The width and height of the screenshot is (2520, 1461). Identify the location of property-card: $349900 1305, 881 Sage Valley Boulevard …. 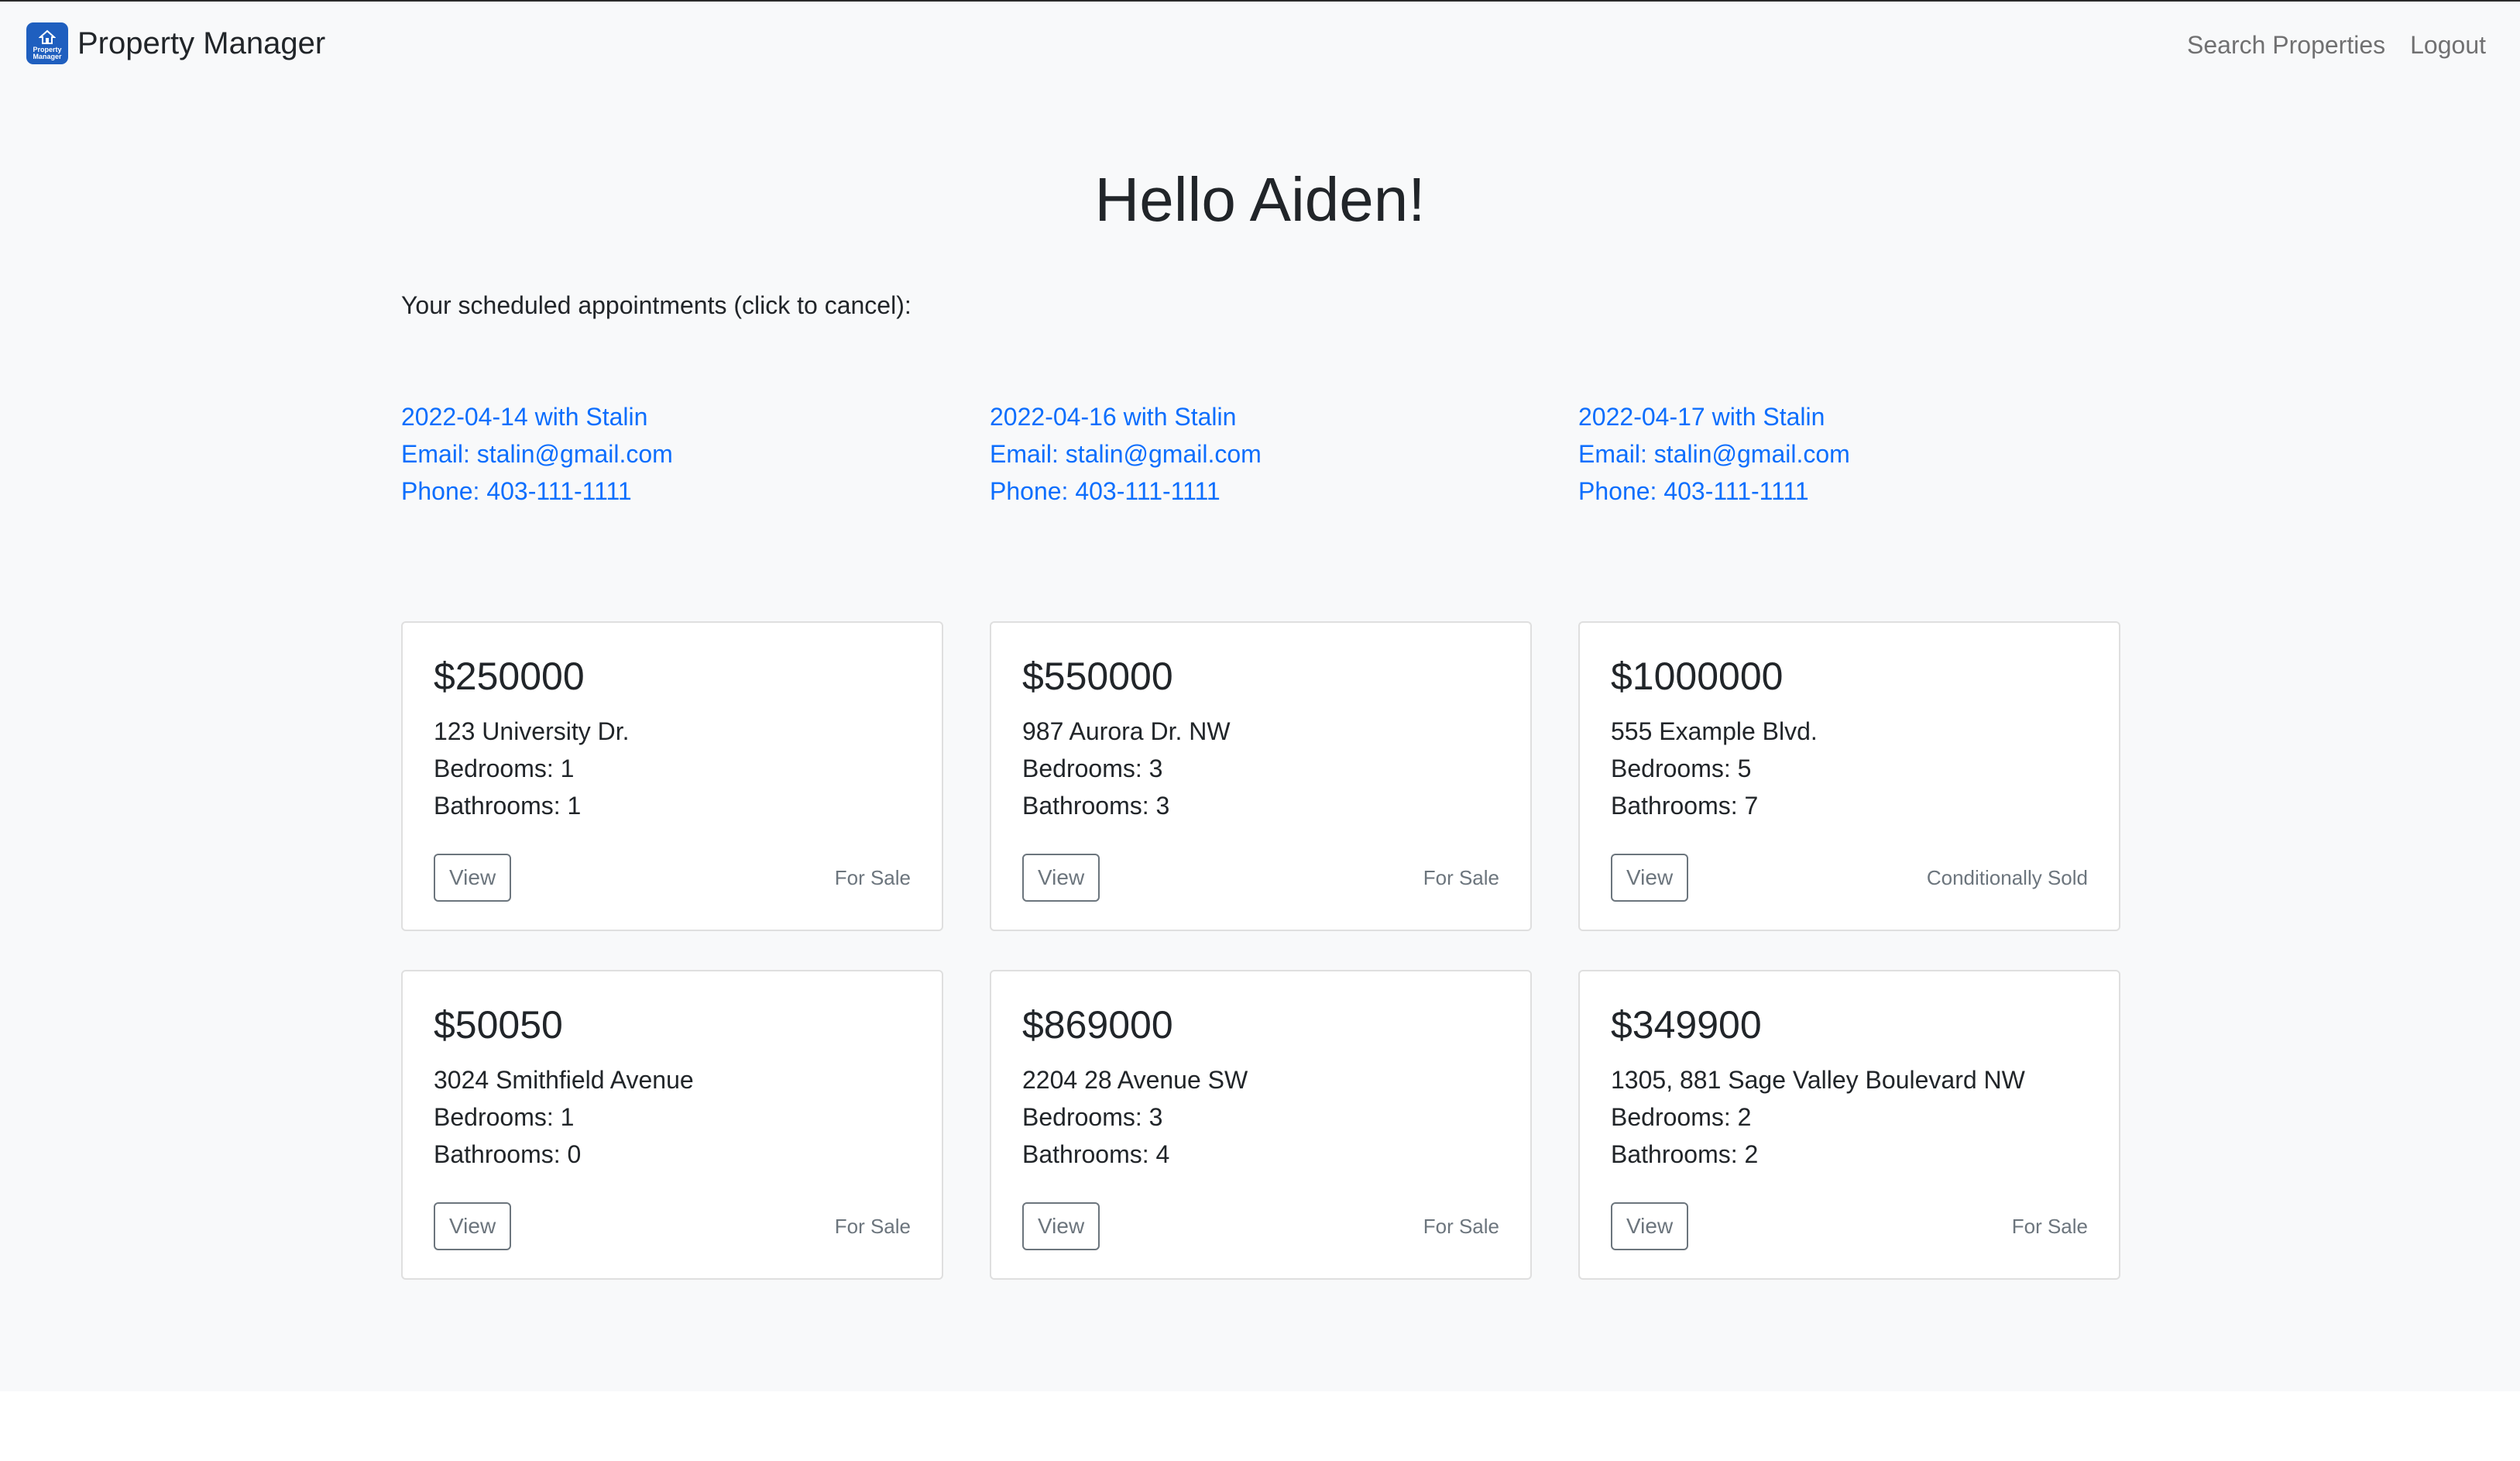
(1849, 1125).